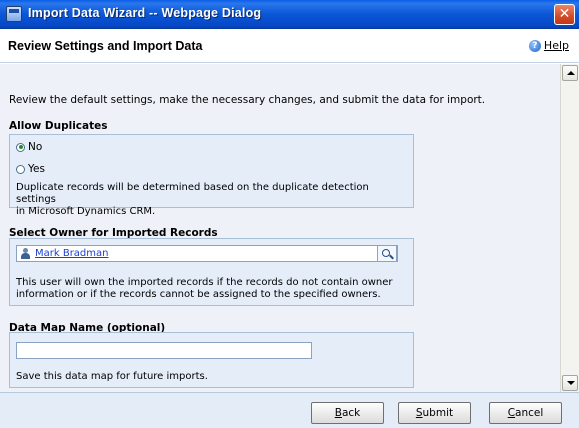  What do you see at coordinates (86, 211) in the screenshot?
I see `duplicates-note-line2: in Microsoft Dynamics CRM.` at bounding box center [86, 211].